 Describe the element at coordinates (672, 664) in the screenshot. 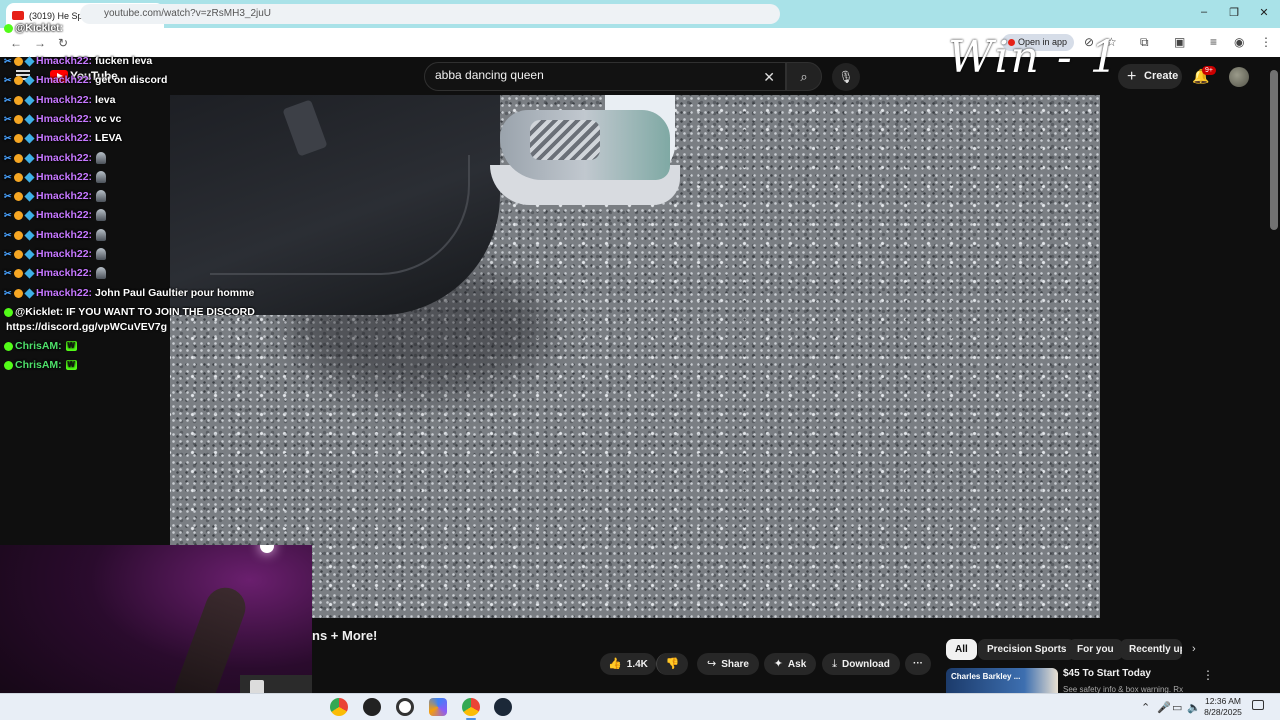

I see `dislike-button: 👎` at that location.